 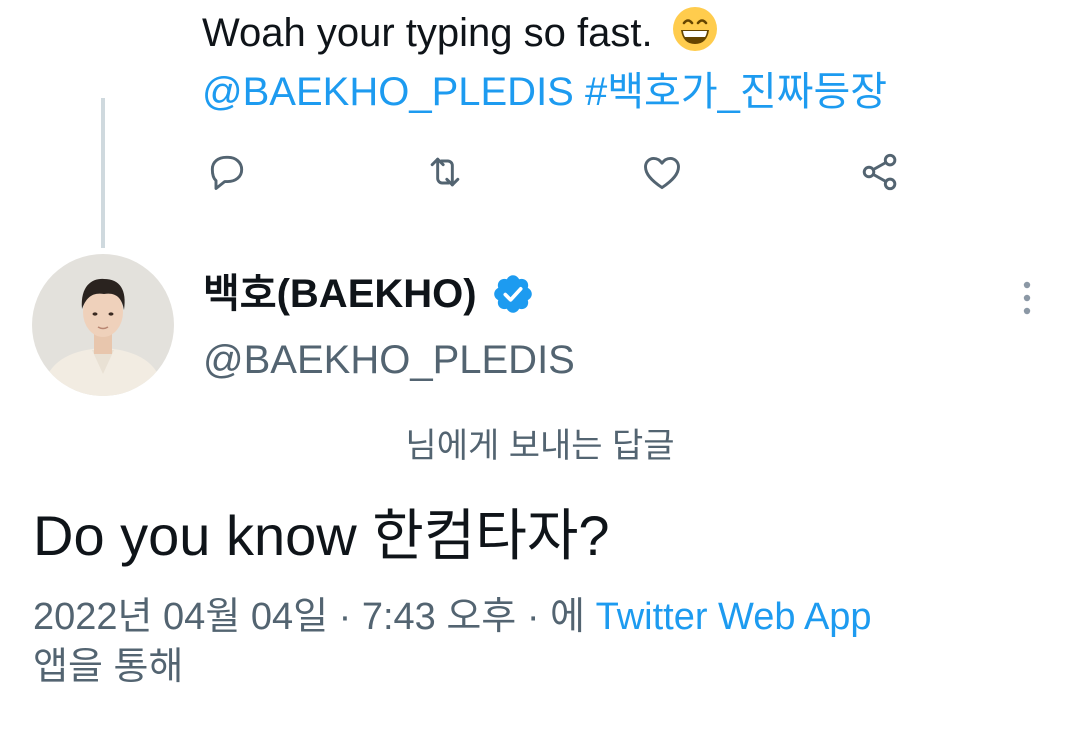 What do you see at coordinates (540, 446) in the screenshot?
I see `replying-to-label: 님에게 보내는 답글` at bounding box center [540, 446].